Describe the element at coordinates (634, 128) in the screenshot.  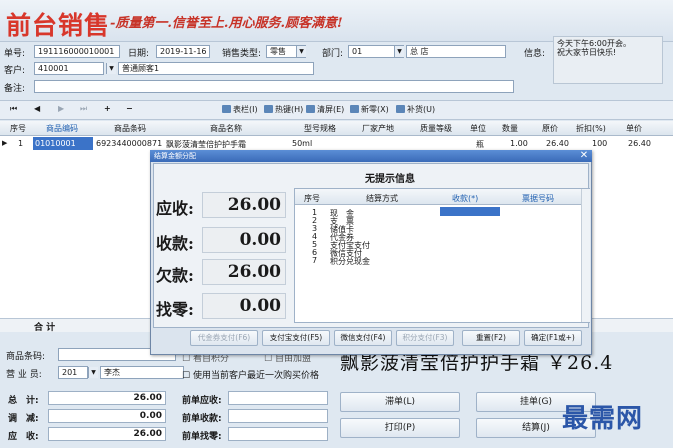
I see `col-unit-price: 单价` at that location.